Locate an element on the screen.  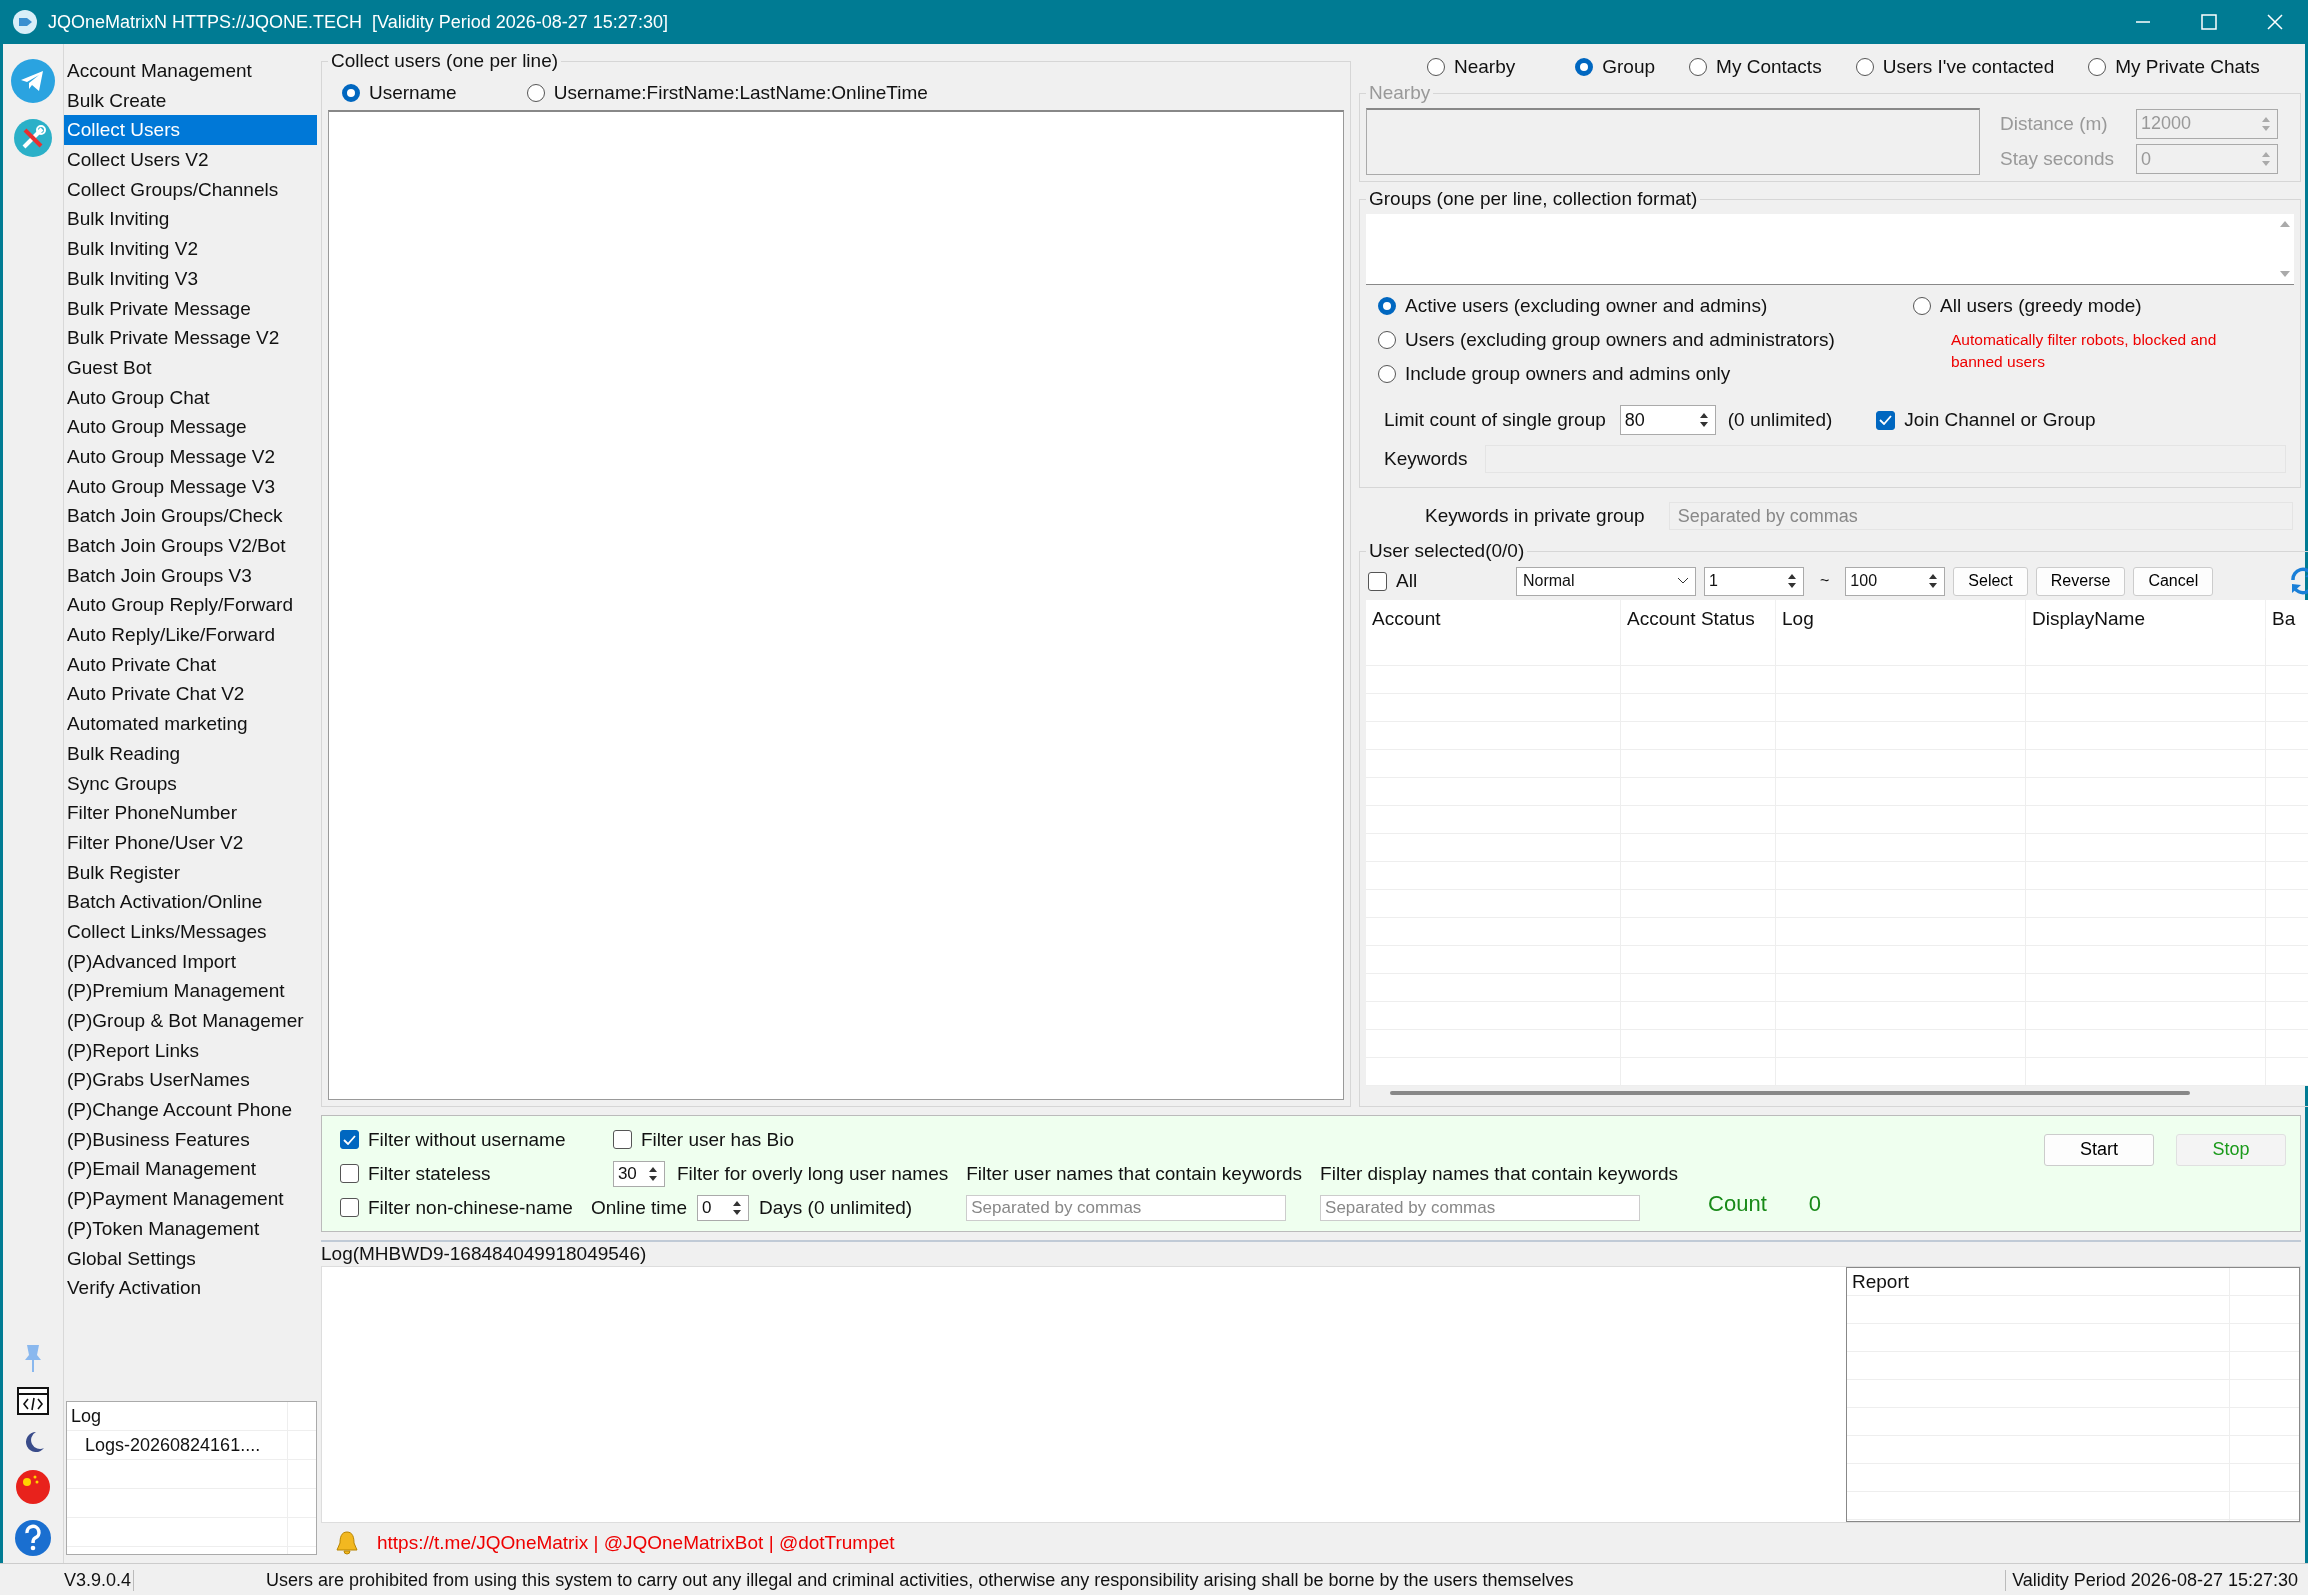
sidebar-item: Collect Links/Messages is located at coordinates (190, 931).